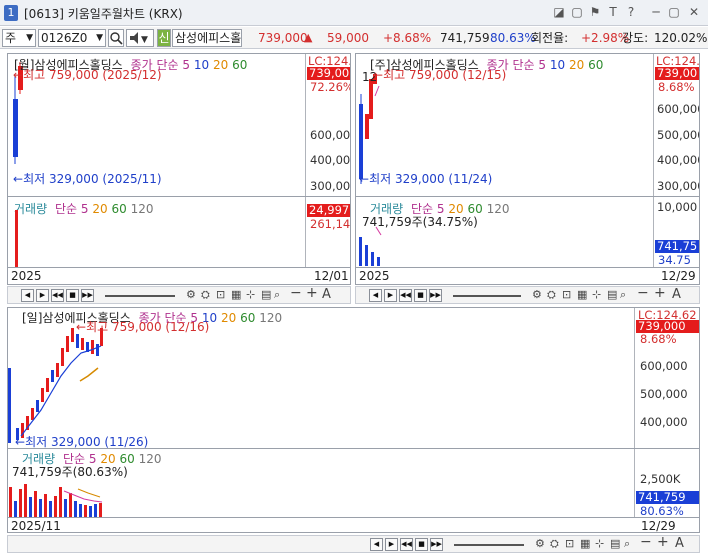 This screenshot has height=557, width=708. What do you see at coordinates (440, 75) in the screenshot?
I see `high-marker: ←최고 759,000 (12/15)` at bounding box center [440, 75].